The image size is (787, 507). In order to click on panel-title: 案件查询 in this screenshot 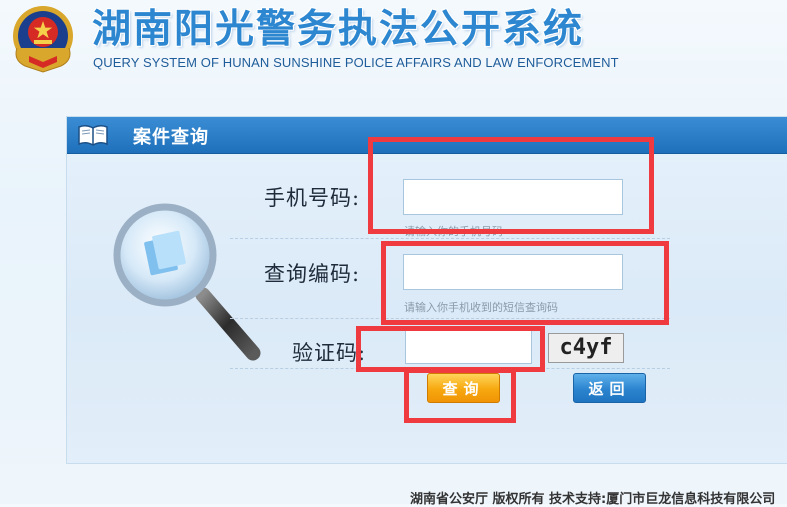, I will do `click(171, 137)`.